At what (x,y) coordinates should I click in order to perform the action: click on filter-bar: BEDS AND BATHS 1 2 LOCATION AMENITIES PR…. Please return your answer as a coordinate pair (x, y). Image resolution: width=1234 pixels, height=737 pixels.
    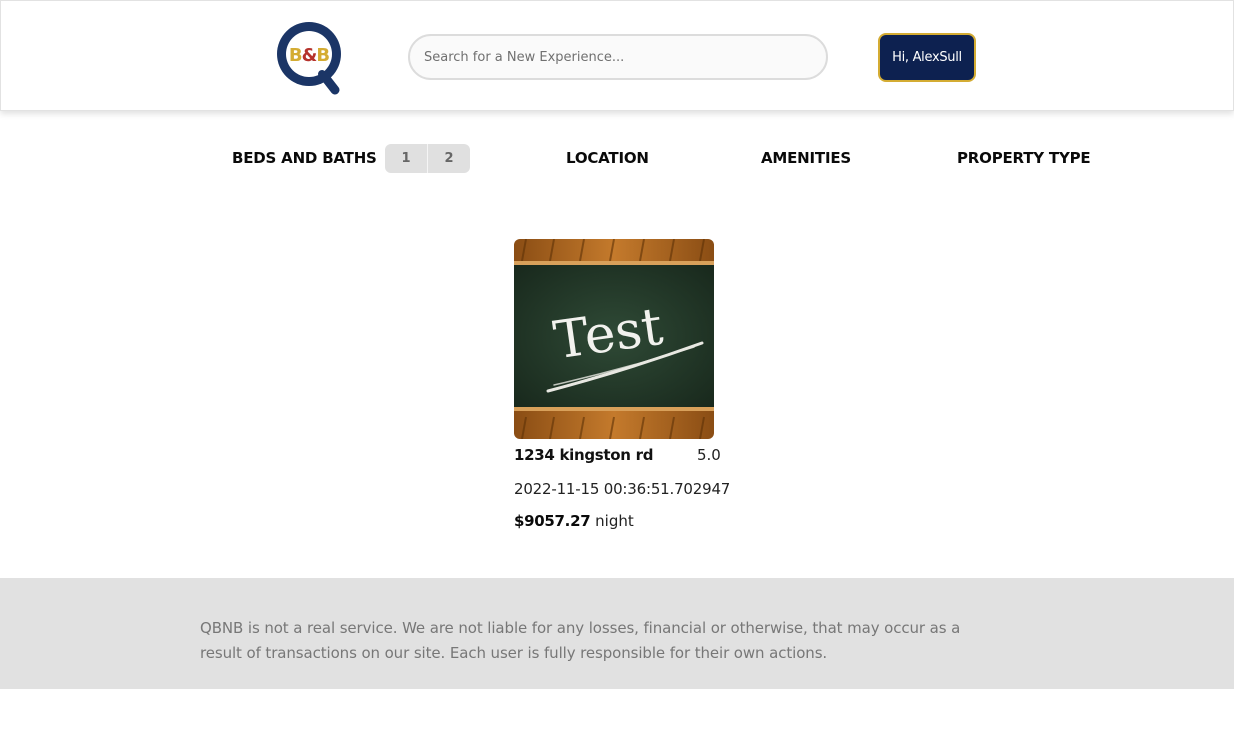
    Looking at the image, I should click on (617, 160).